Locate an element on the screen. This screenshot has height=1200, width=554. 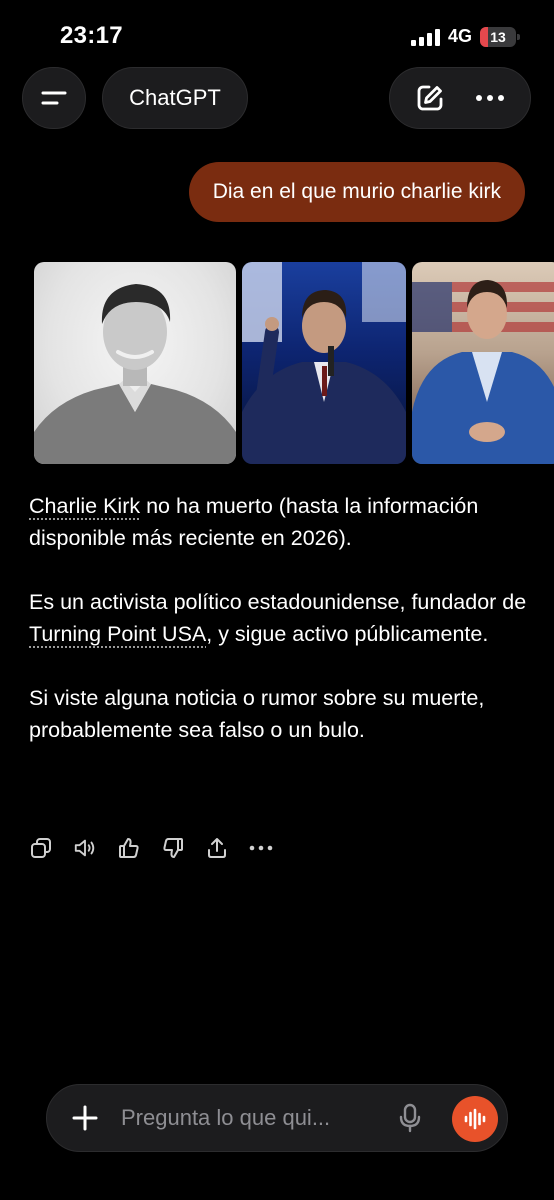
voice-mode-icon is located at coordinates (475, 1119).